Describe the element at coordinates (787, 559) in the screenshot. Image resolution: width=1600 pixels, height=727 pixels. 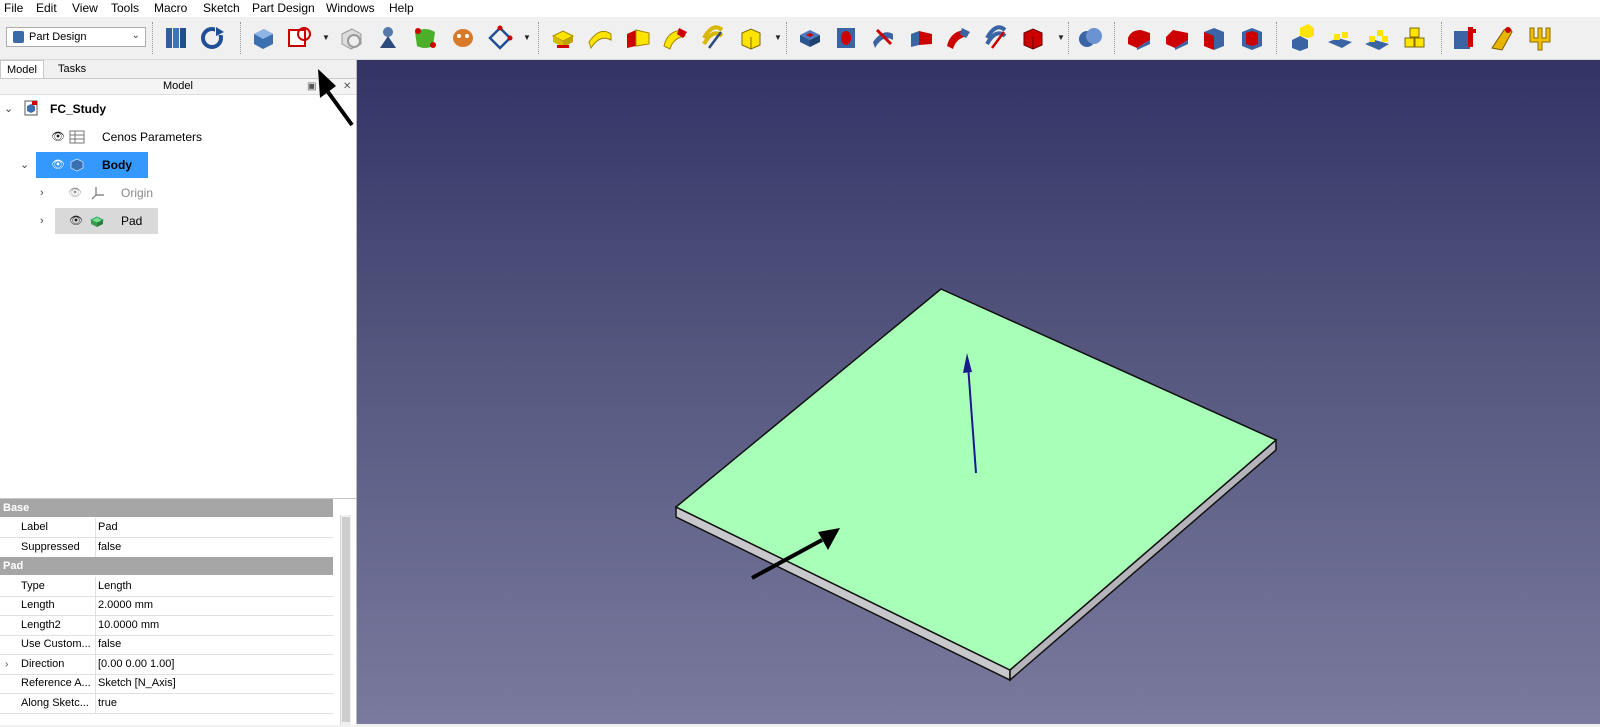
I see `annotation-arrow-face-shaft` at that location.